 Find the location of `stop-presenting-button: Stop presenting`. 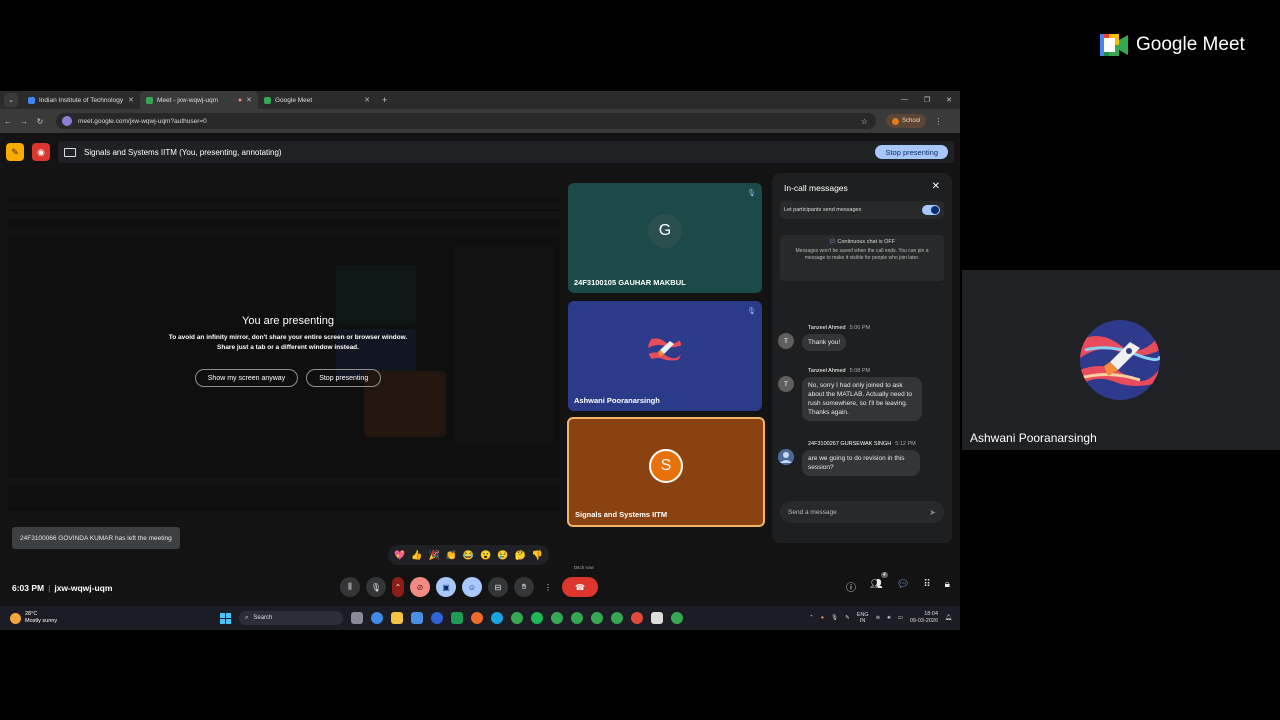

stop-presenting-button: Stop presenting is located at coordinates (911, 152).